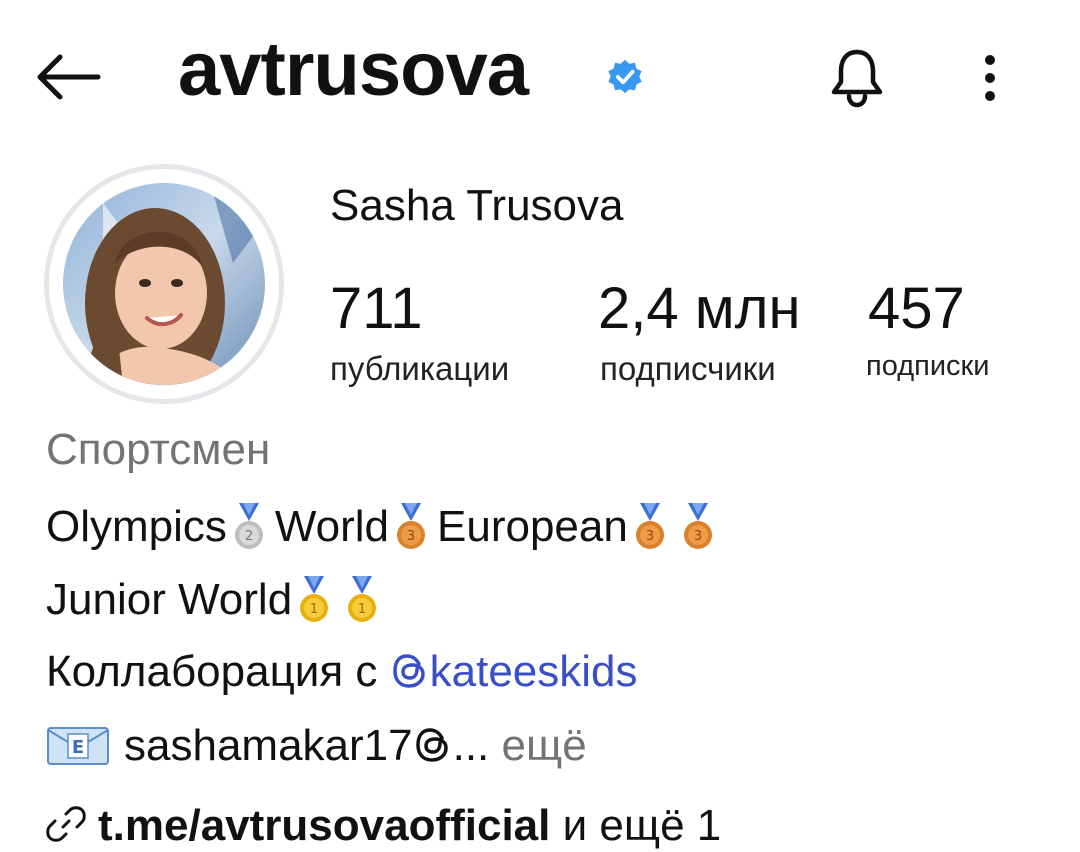  Describe the element at coordinates (532, 526) in the screenshot. I see `bio-text: European` at that location.